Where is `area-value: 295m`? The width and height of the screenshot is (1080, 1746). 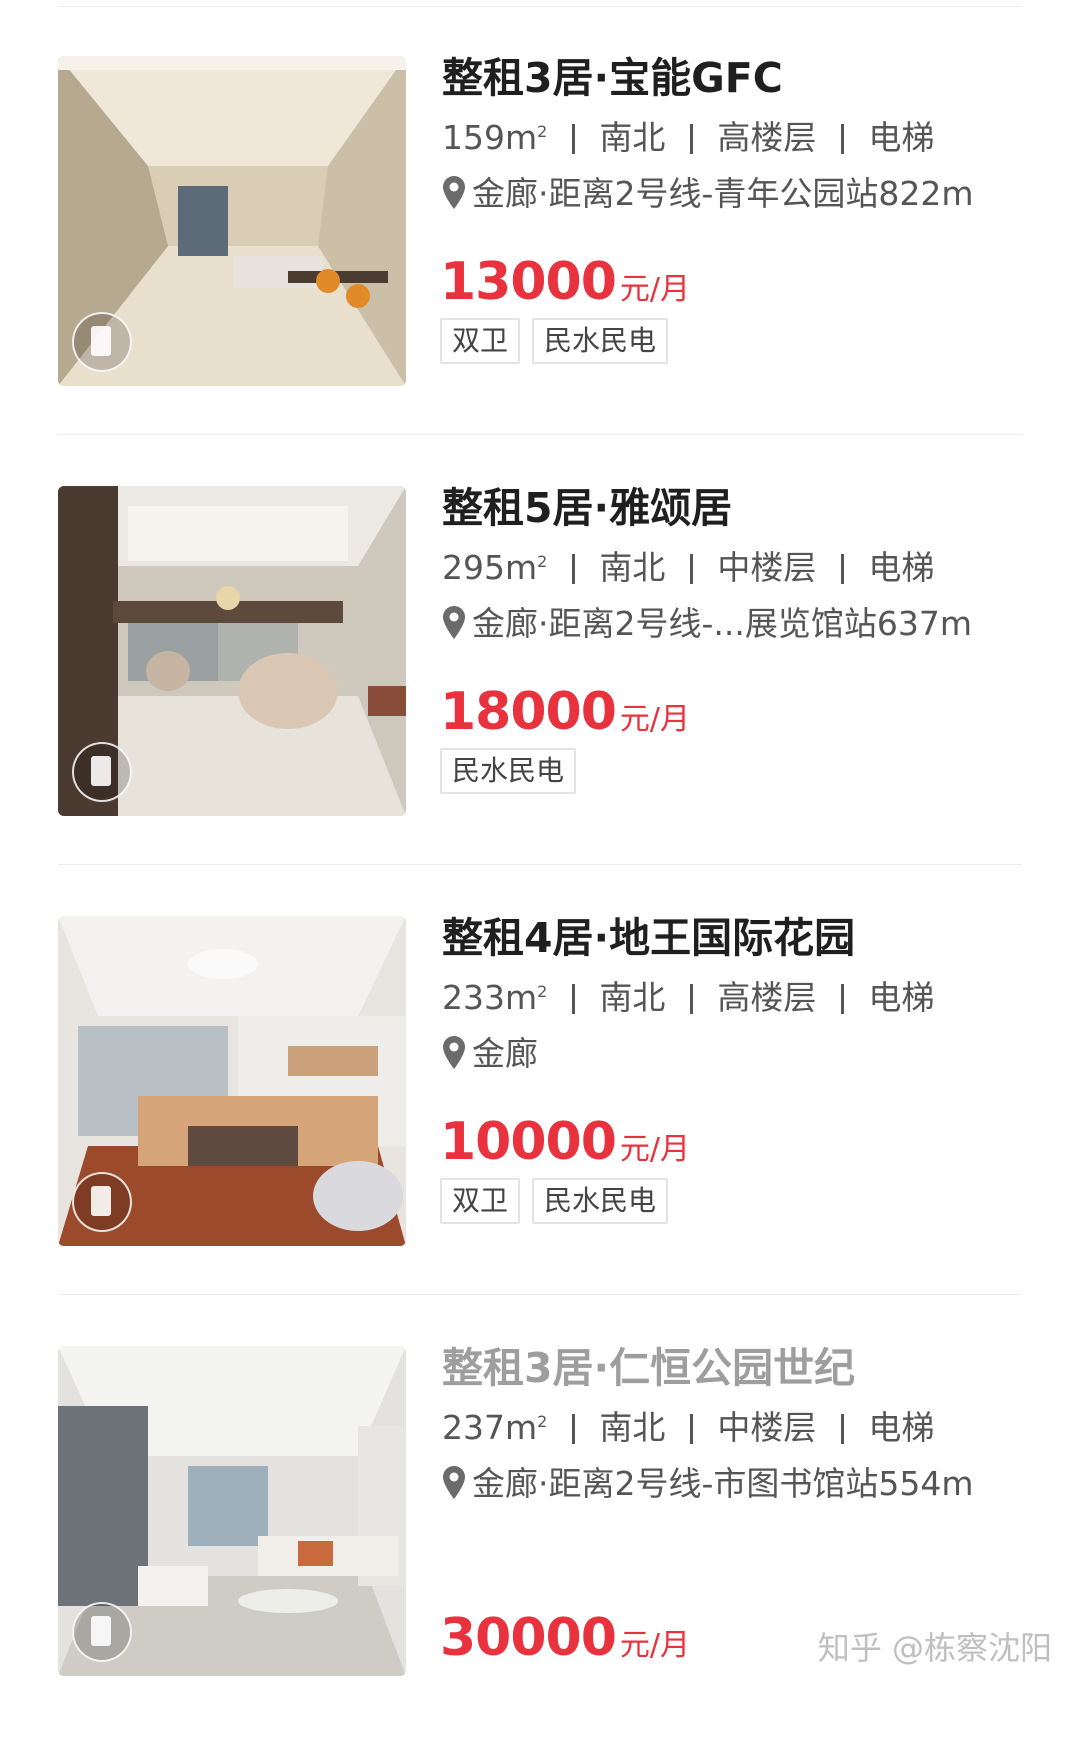
area-value: 295m is located at coordinates (490, 567).